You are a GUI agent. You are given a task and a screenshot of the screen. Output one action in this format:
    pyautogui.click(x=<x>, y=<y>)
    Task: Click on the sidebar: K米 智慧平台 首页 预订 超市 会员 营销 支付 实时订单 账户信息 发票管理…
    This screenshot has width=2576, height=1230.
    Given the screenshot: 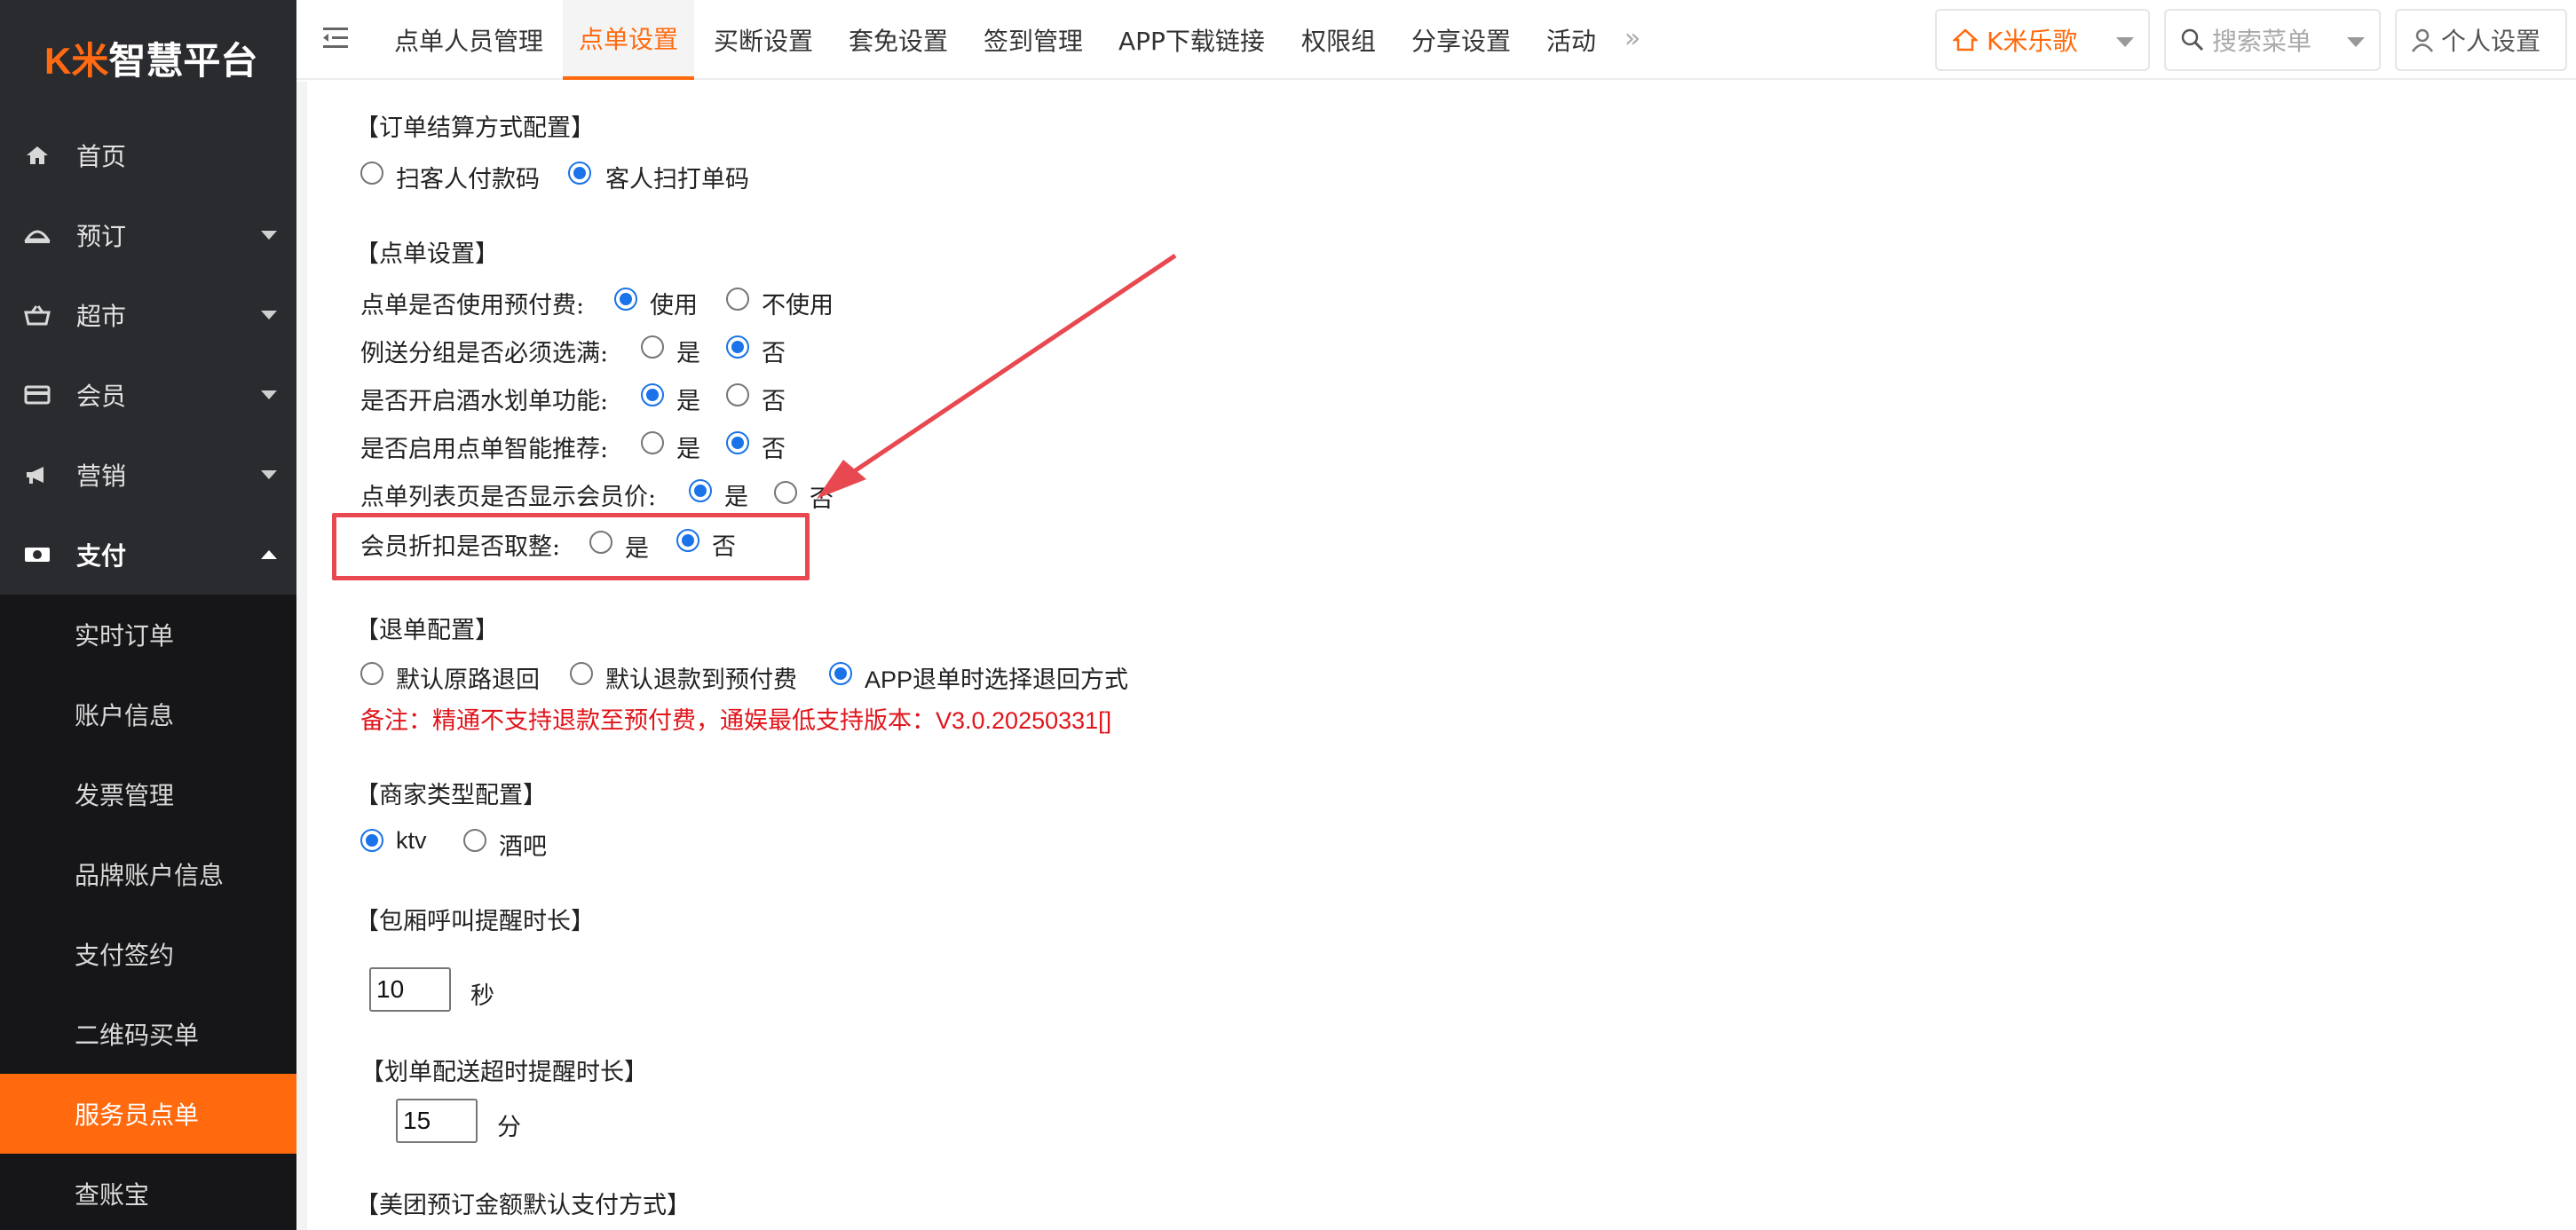 What is the action you would take?
    pyautogui.click(x=148, y=615)
    